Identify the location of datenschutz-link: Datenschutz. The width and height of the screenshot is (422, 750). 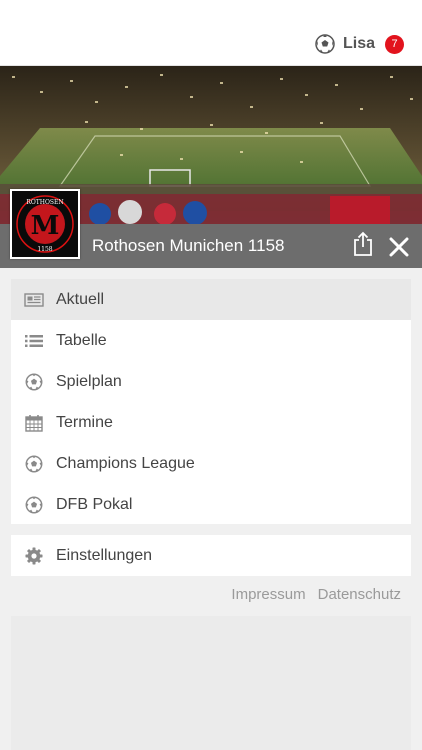
(359, 594).